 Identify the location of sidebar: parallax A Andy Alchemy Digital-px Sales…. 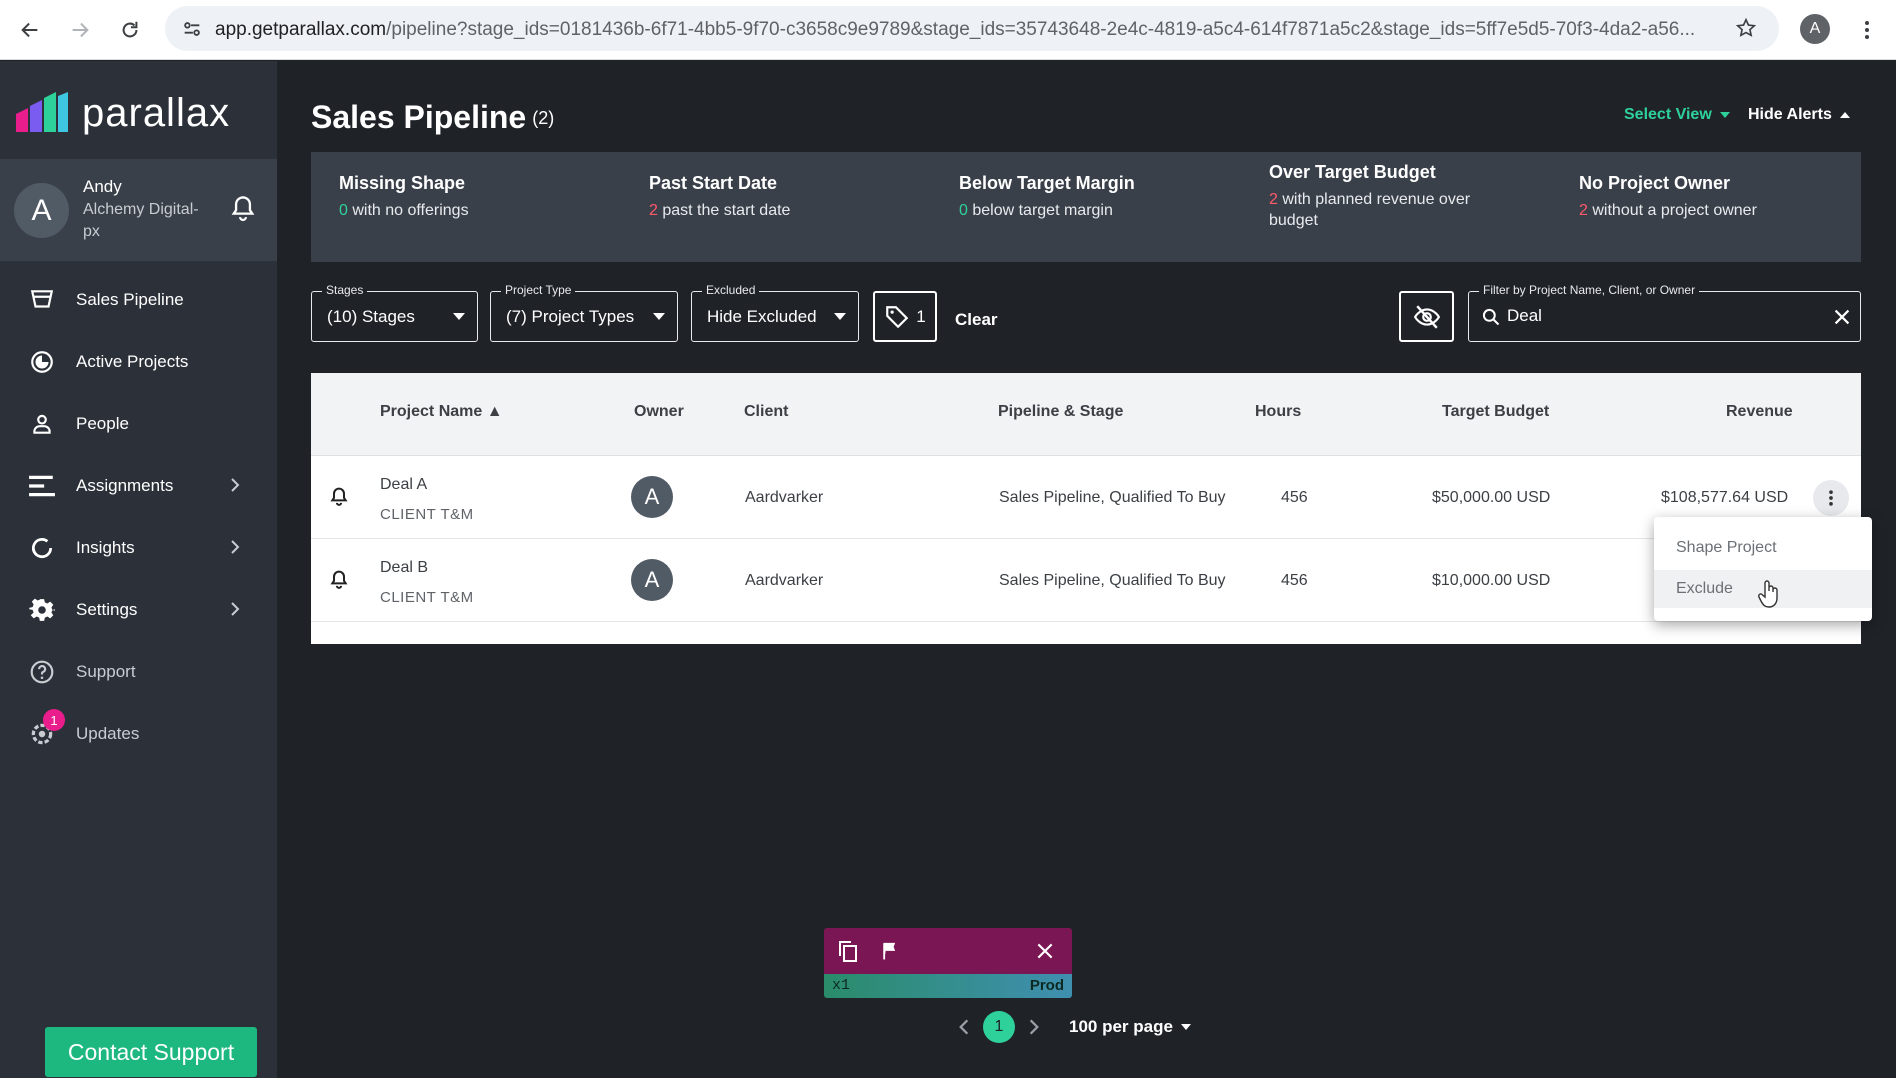
(138, 569).